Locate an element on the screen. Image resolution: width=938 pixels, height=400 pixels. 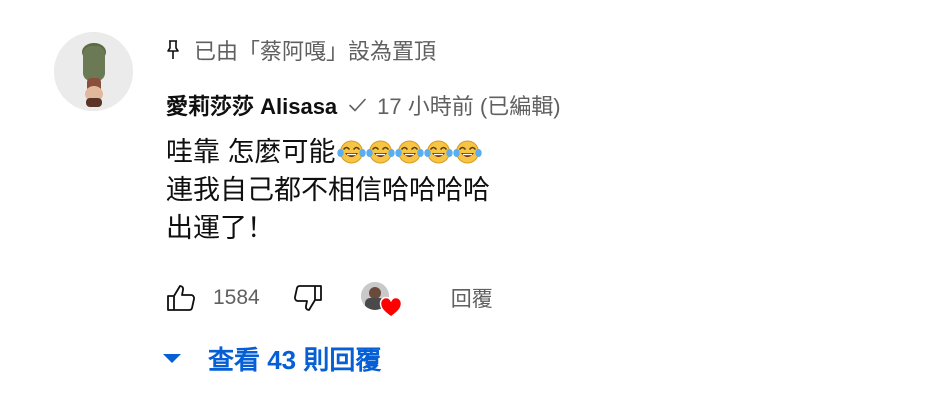
comment-line: 出運了！ is located at coordinates (220, 228).